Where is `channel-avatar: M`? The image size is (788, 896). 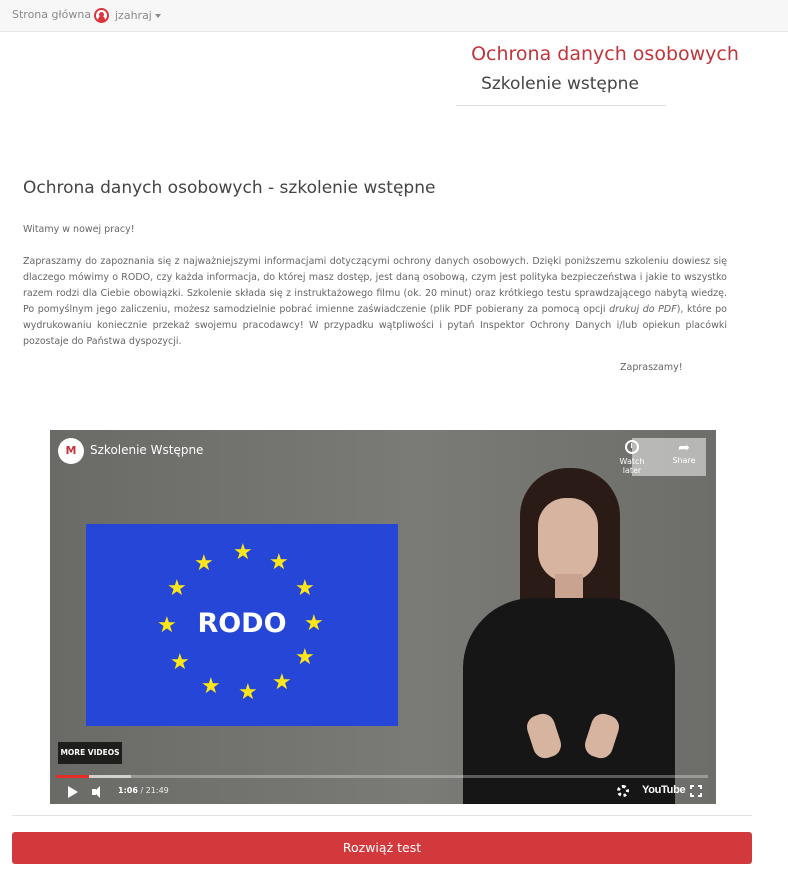
channel-avatar: M is located at coordinates (71, 451).